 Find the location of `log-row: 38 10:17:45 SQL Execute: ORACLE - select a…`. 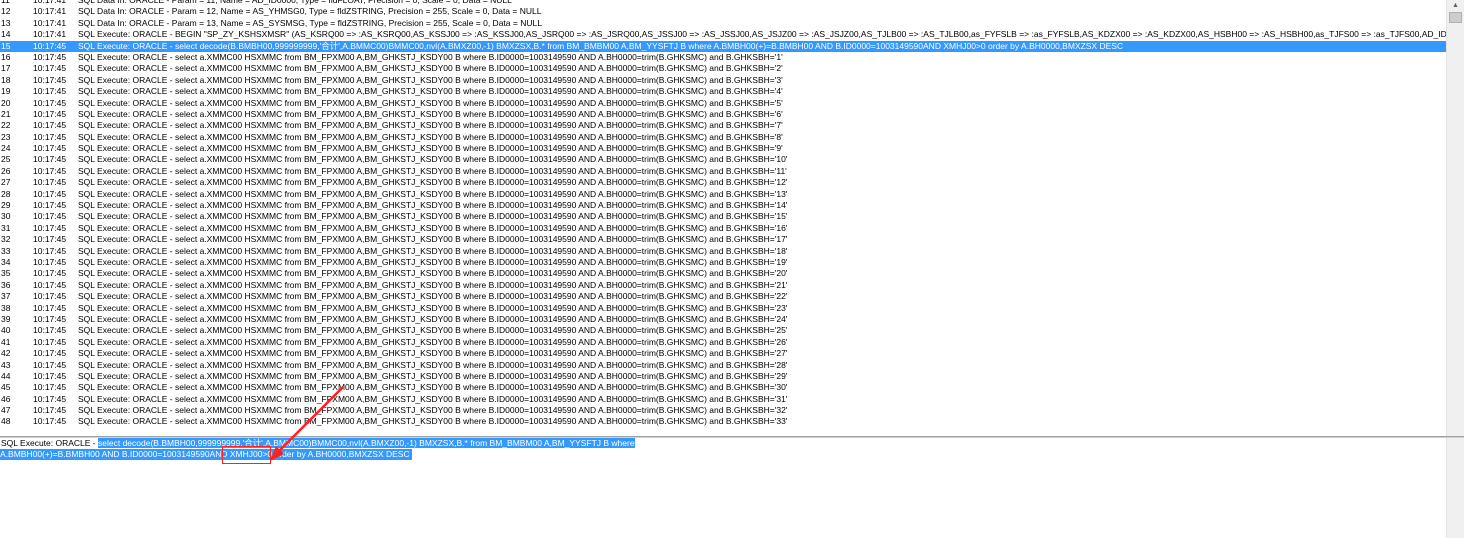

log-row: 38 10:17:45 SQL Execute: ORACLE - select a… is located at coordinates (723, 308).